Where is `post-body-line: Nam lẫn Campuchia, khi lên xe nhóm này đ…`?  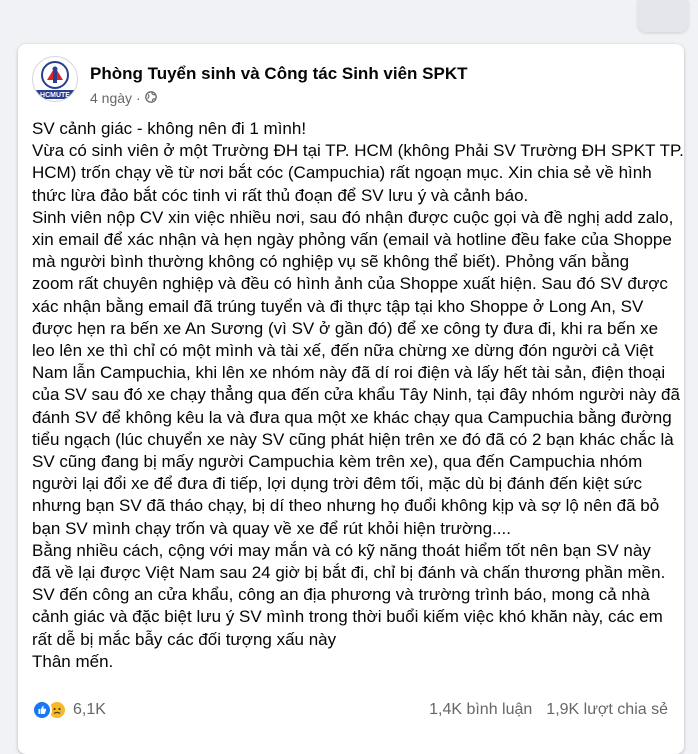
post-body-line: Nam lẫn Campuchia, khi lên xe nhóm này đ… is located at coordinates (349, 373).